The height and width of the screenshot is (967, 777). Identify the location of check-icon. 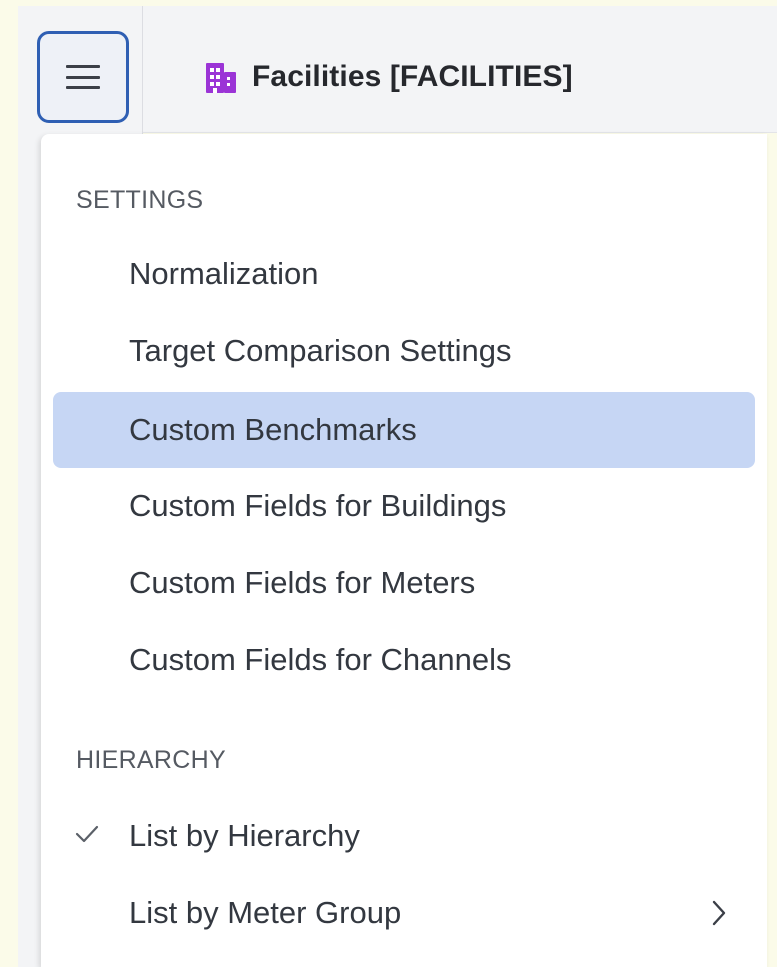
(87, 834).